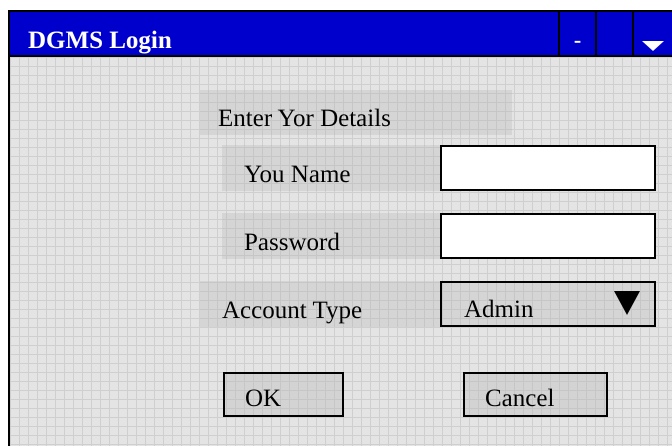  What do you see at coordinates (653, 46) in the screenshot?
I see `caret-icon` at bounding box center [653, 46].